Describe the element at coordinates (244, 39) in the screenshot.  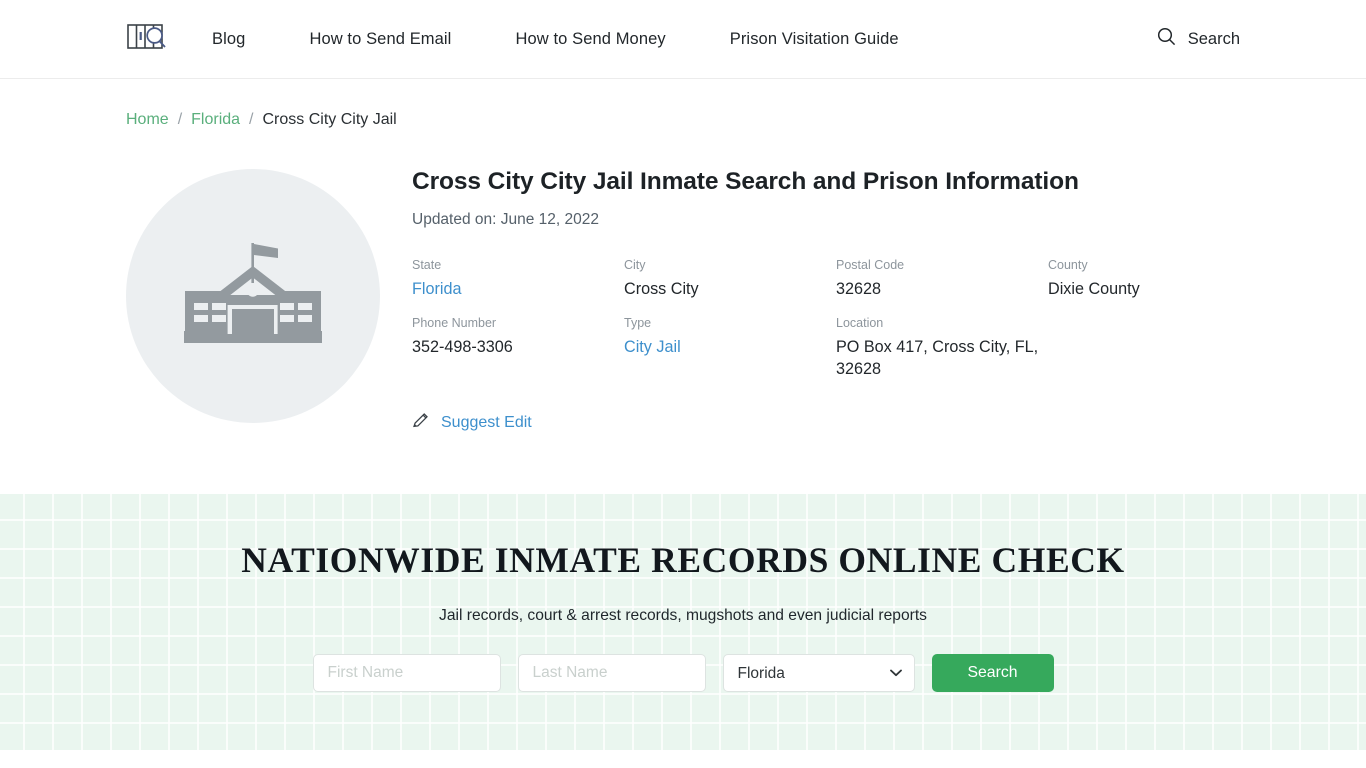
I see `nav-item-blog: Blog` at that location.